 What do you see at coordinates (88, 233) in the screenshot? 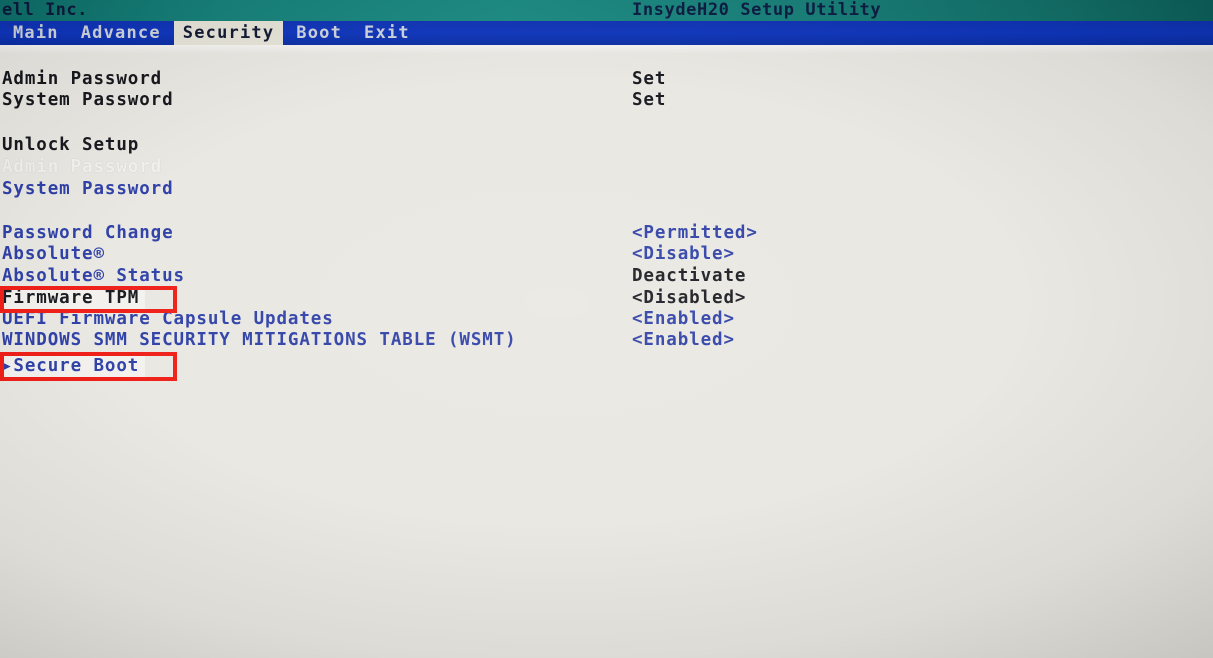
I see `setting-label: Password Change` at bounding box center [88, 233].